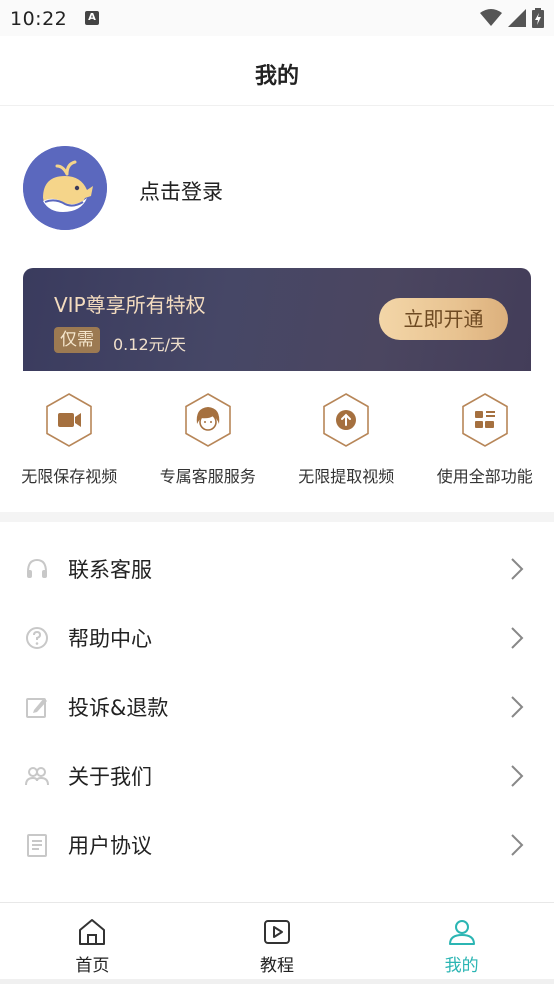 The width and height of the screenshot is (554, 984). I want to click on feature-label: 专属客服服务, so click(207, 476).